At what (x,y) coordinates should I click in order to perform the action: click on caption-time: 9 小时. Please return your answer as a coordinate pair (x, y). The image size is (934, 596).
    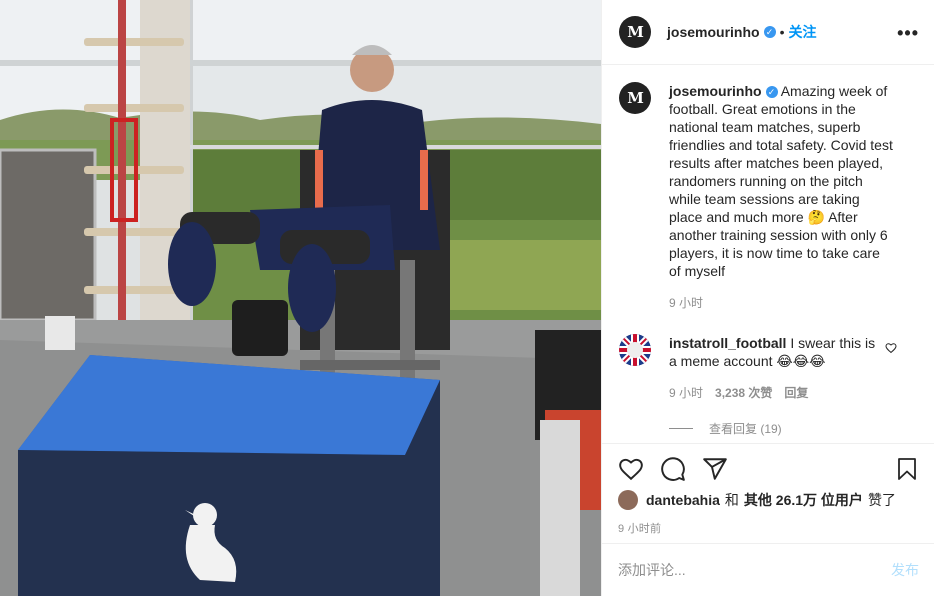
    Looking at the image, I should click on (686, 303).